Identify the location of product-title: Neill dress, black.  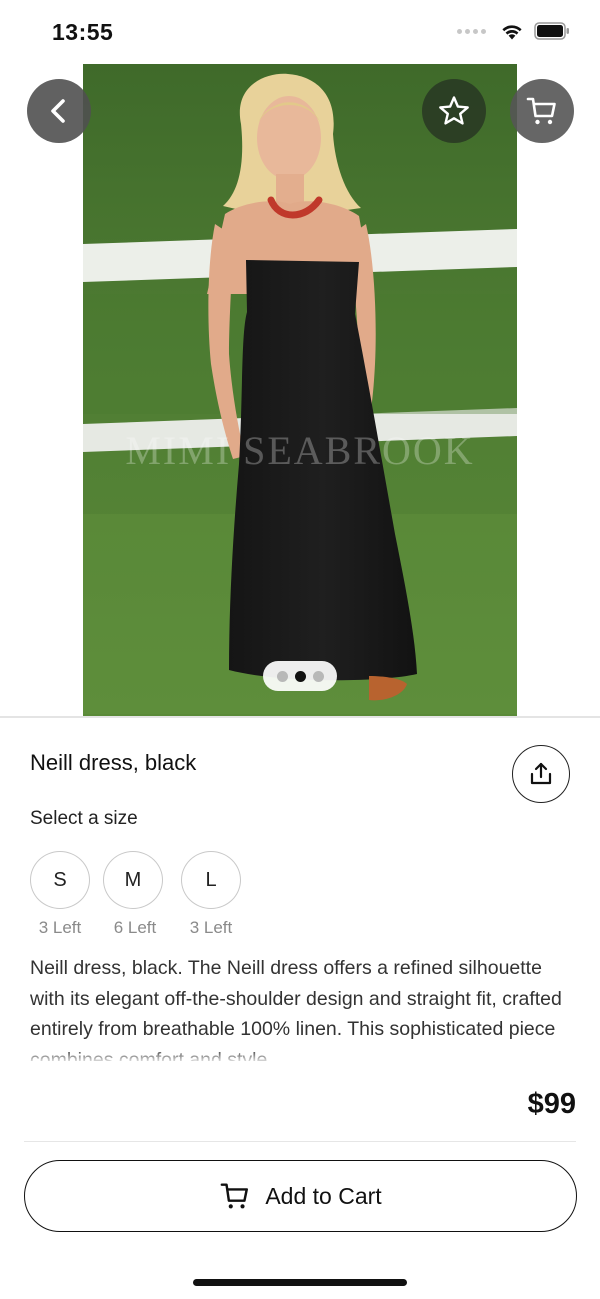
(113, 762).